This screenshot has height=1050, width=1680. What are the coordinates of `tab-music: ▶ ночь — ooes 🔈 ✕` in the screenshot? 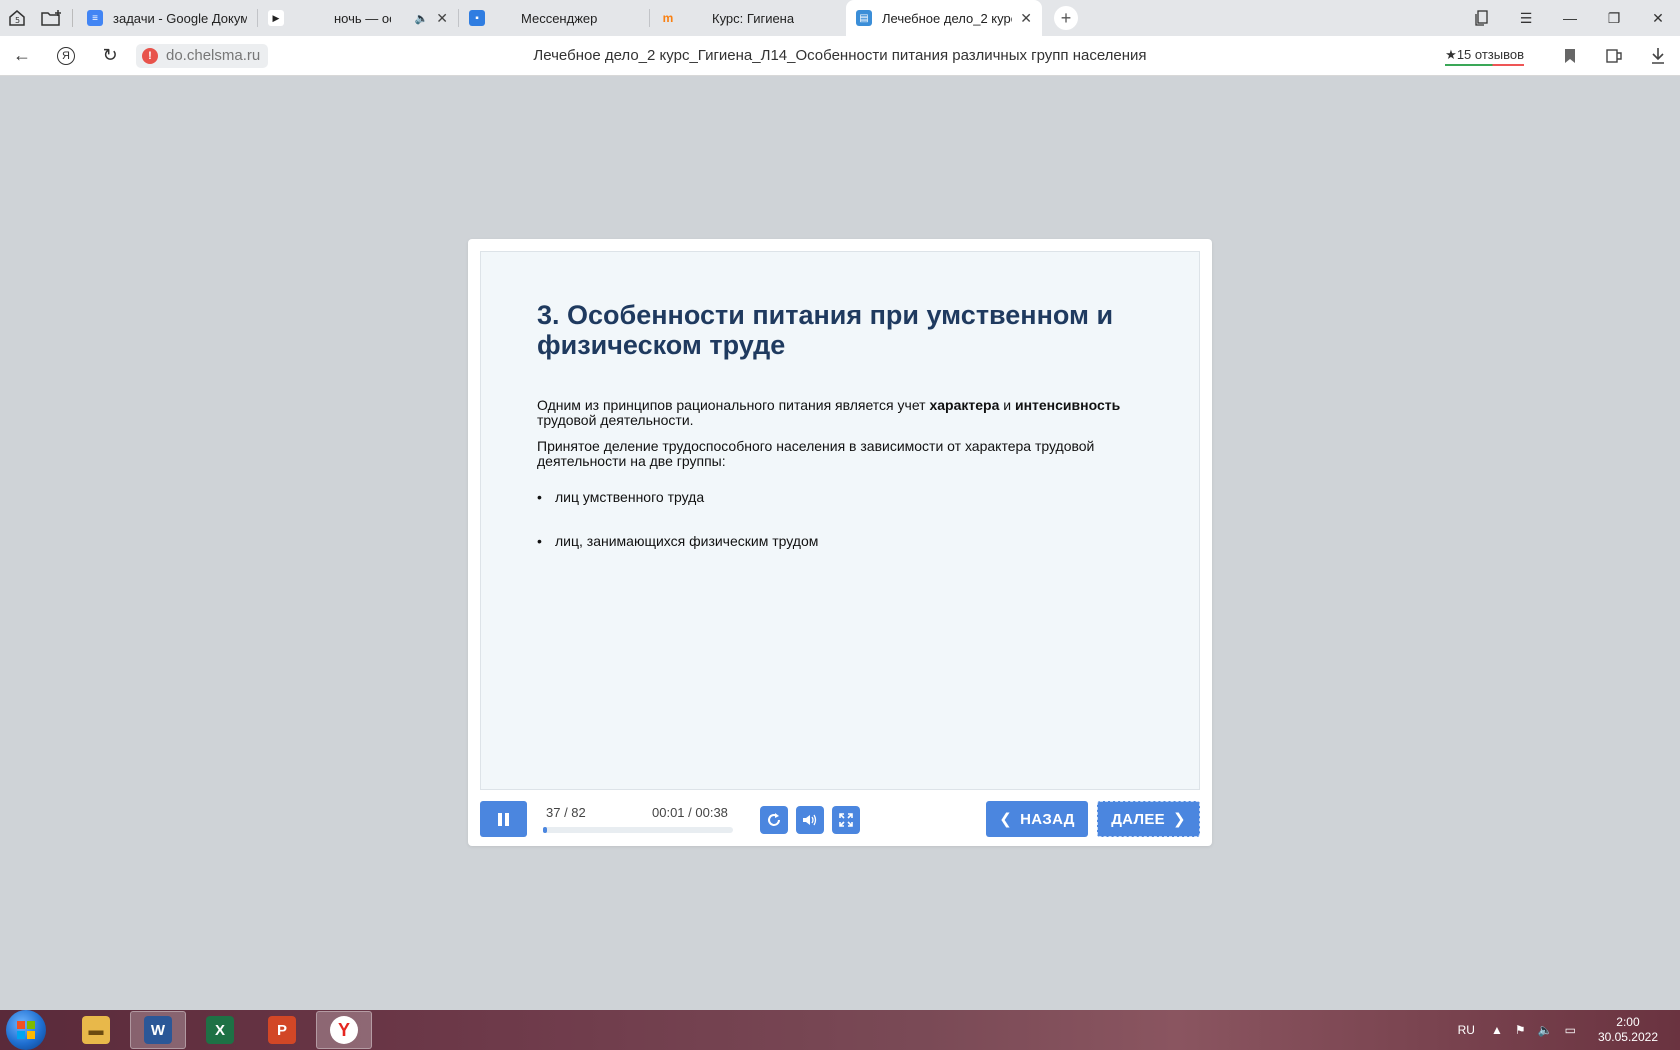 It's located at (358, 18).